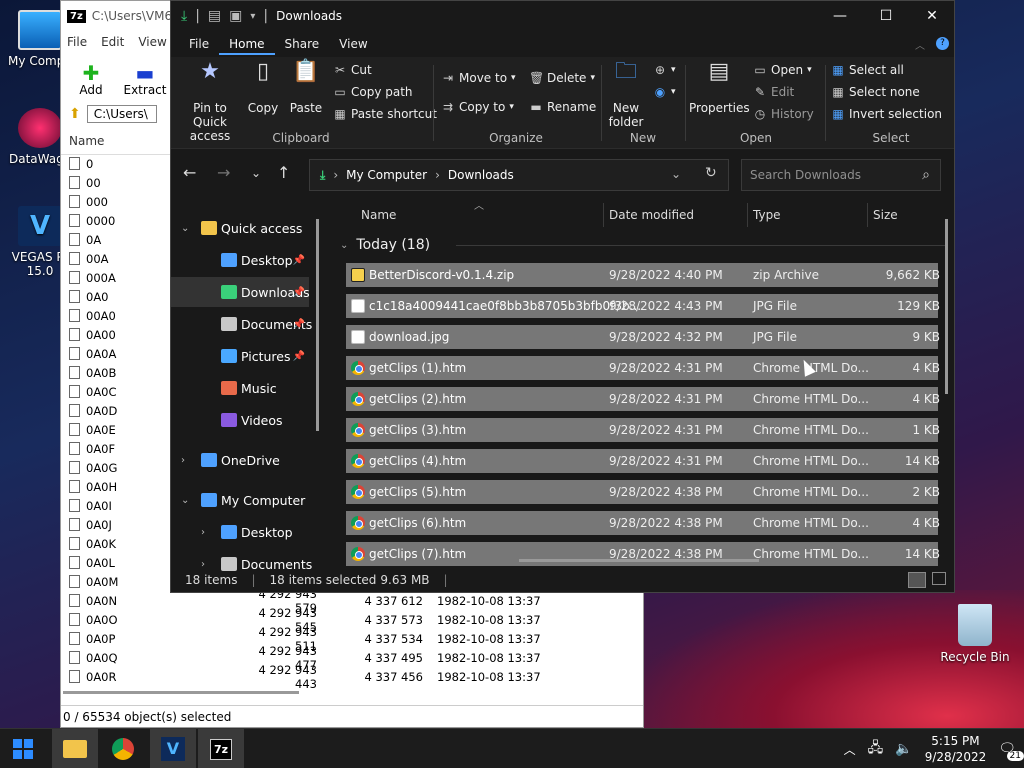 The width and height of the screenshot is (1024, 768). I want to click on help-icon: ?, so click(942, 43).